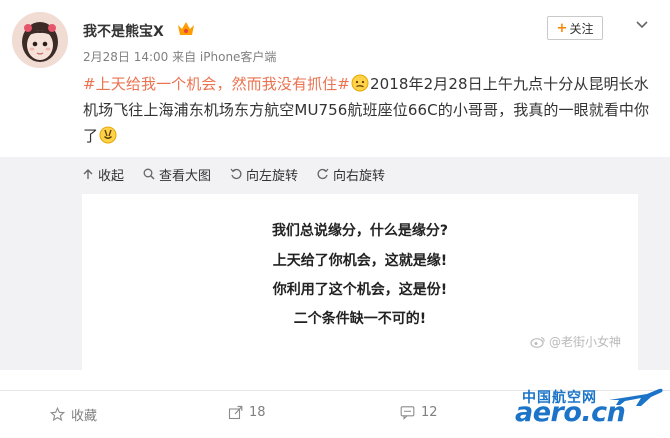 The image size is (670, 438). Describe the element at coordinates (216, 84) in the screenshot. I see `topic-link: #上天给我一个机会，然而我没有抓住#` at that location.